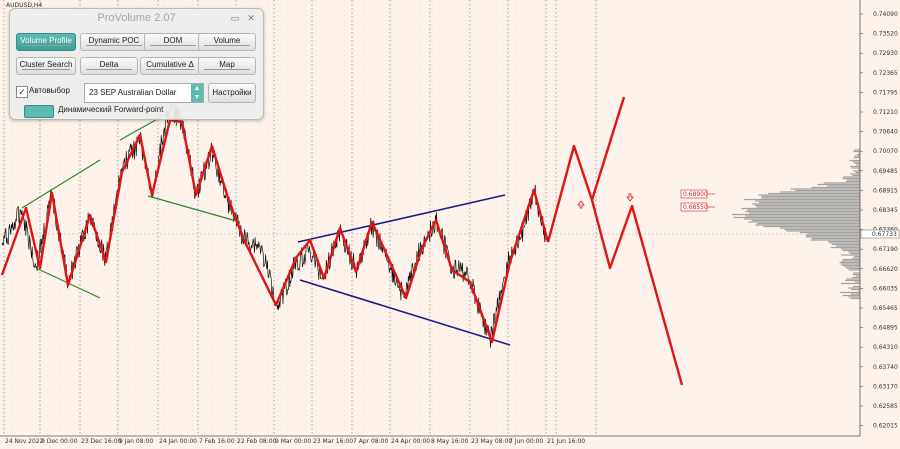 This screenshot has height=449, width=900. What do you see at coordinates (646, 200) in the screenshot?
I see `forecast-arrows: 0.68900 0.68550` at bounding box center [646, 200].